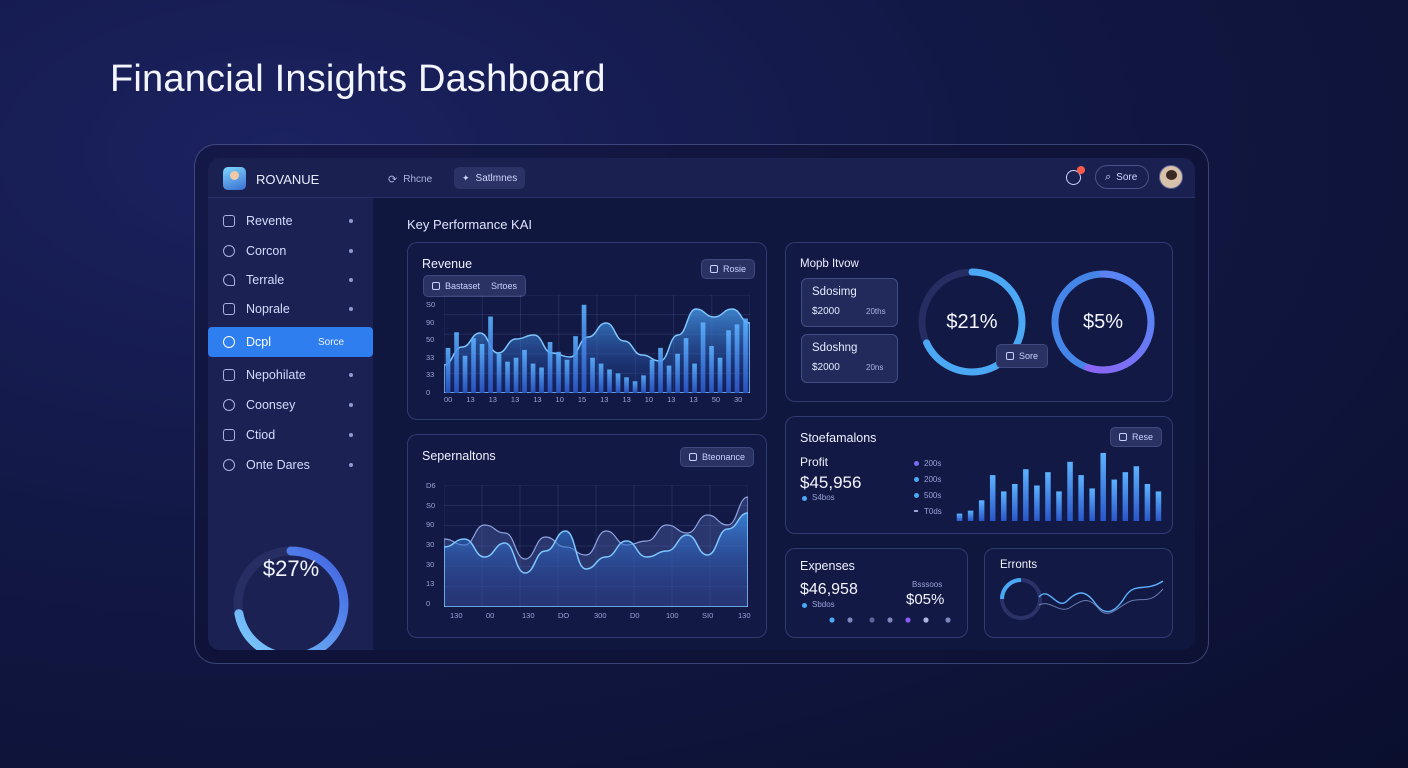 This screenshot has width=1408, height=768. Describe the element at coordinates (827, 566) in the screenshot. I see `expenses-title: Expenses` at that location.